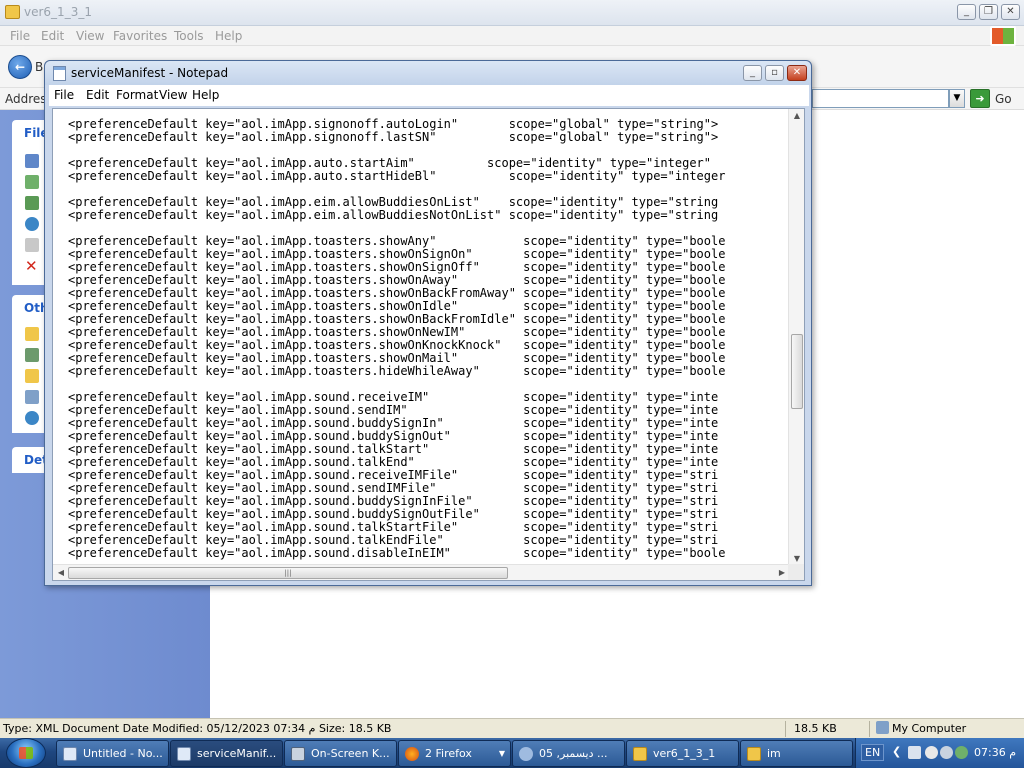  I want to click on back-button: ←, so click(20, 67).